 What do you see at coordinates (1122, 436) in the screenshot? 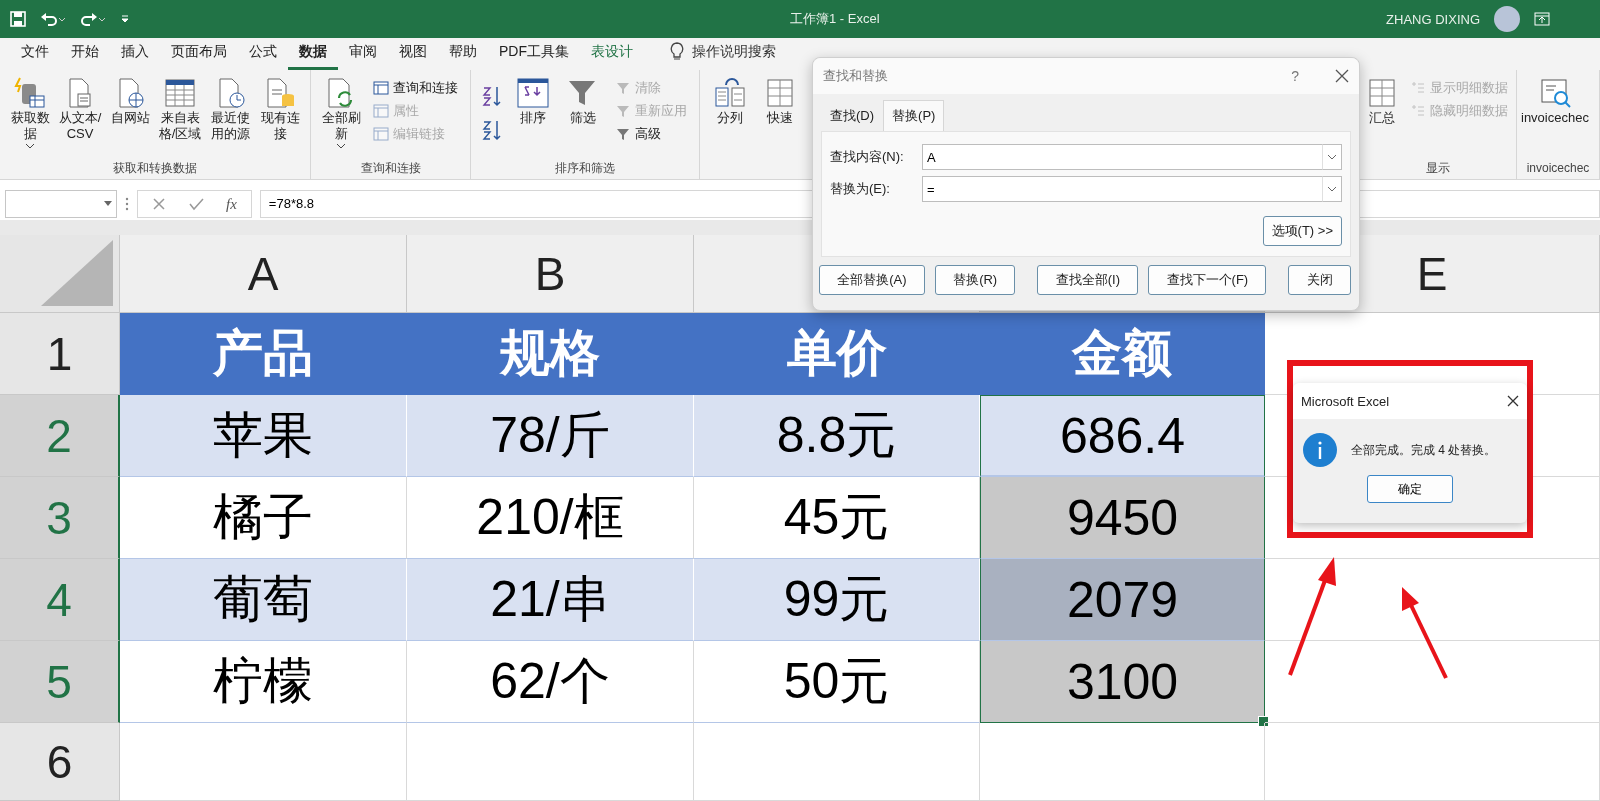
I see `table-cell: 686.4` at bounding box center [1122, 436].